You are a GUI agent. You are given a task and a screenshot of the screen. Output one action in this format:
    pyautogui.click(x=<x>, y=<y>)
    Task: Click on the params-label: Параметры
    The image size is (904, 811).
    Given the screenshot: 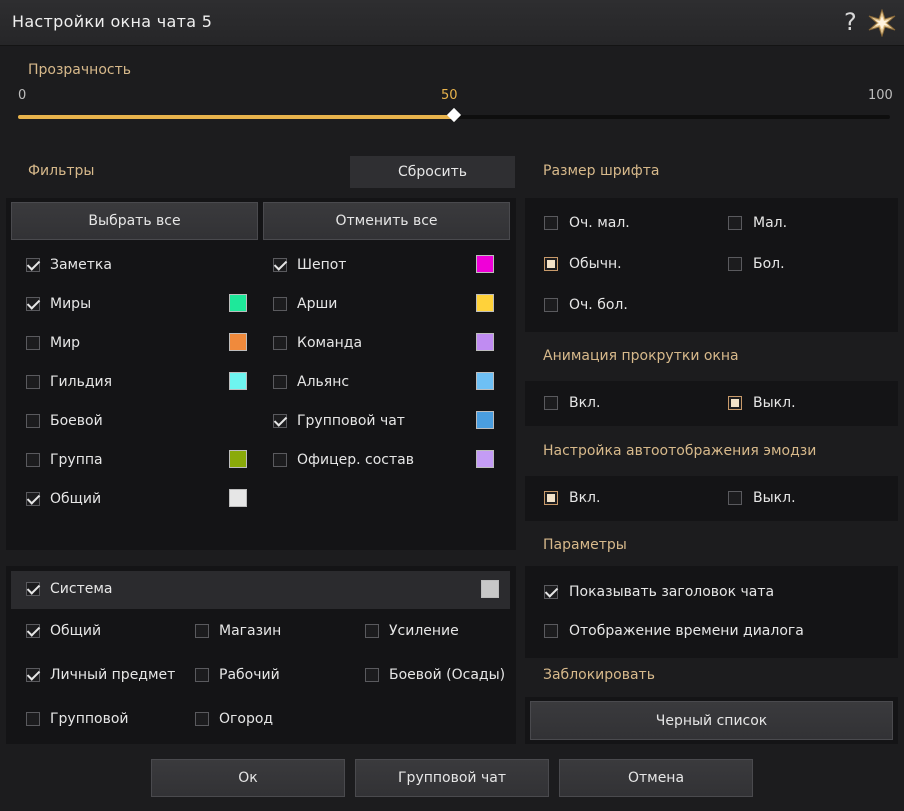 What is the action you would take?
    pyautogui.click(x=585, y=545)
    